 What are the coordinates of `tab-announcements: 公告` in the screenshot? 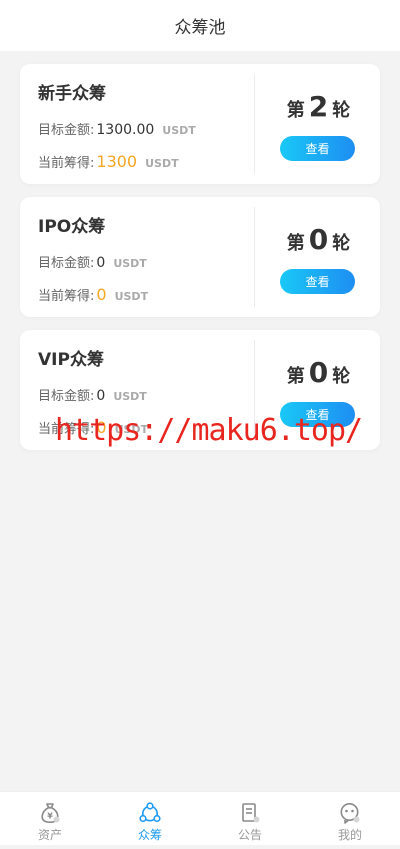 It's located at (250, 818).